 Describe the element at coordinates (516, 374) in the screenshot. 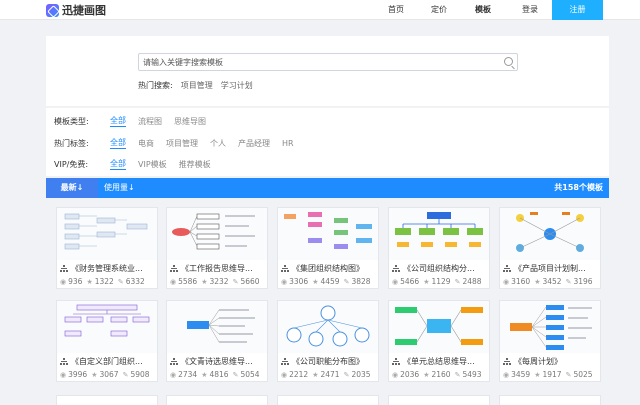

I see `views-stat: ◉ 3459` at that location.